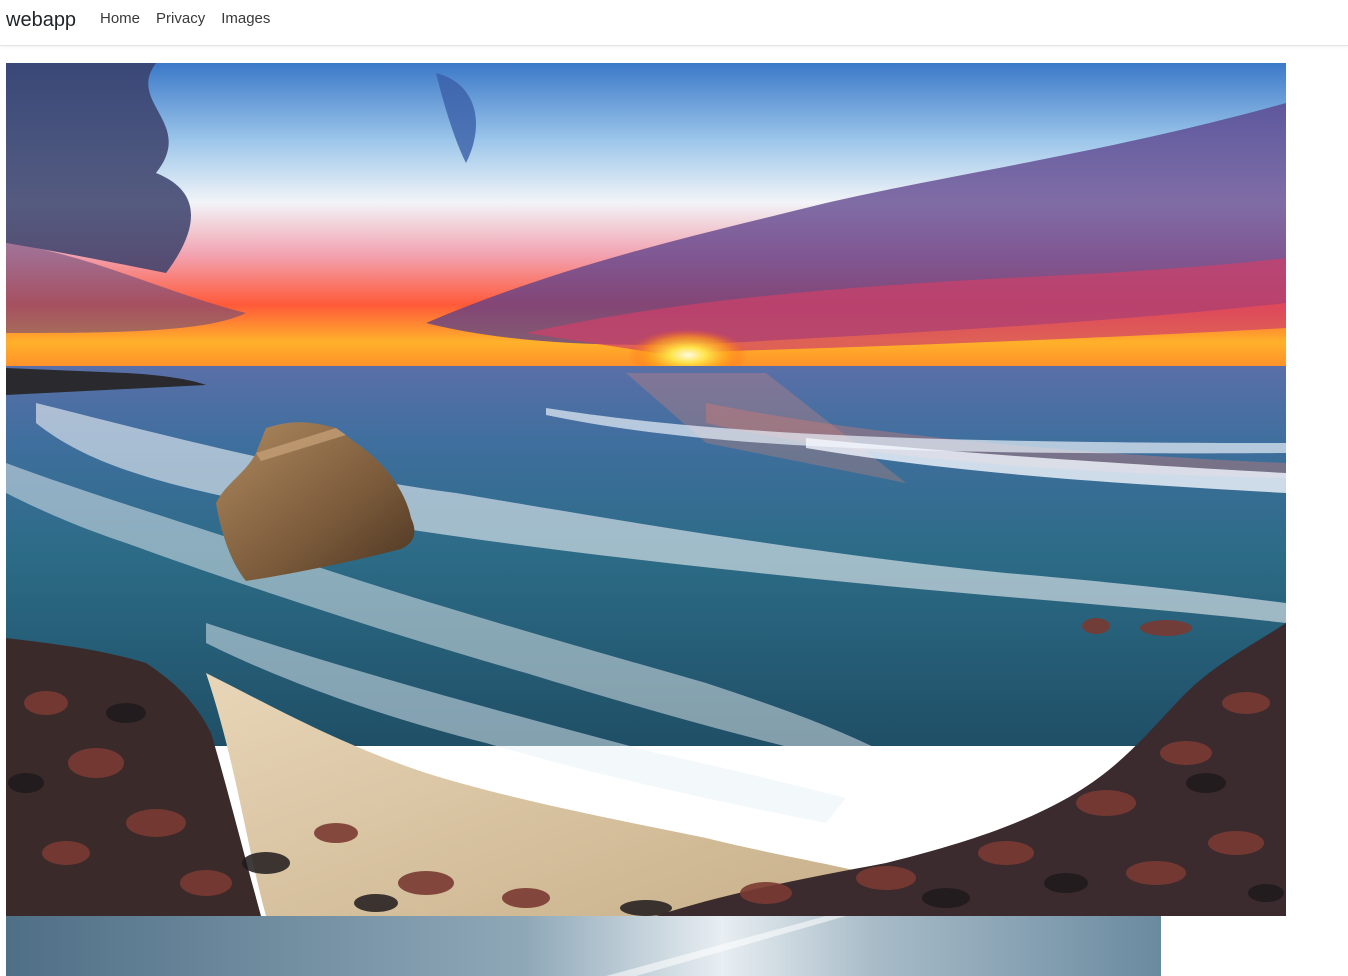  Describe the element at coordinates (180, 19) in the screenshot. I see `nav-link-privacy: Privacy` at that location.